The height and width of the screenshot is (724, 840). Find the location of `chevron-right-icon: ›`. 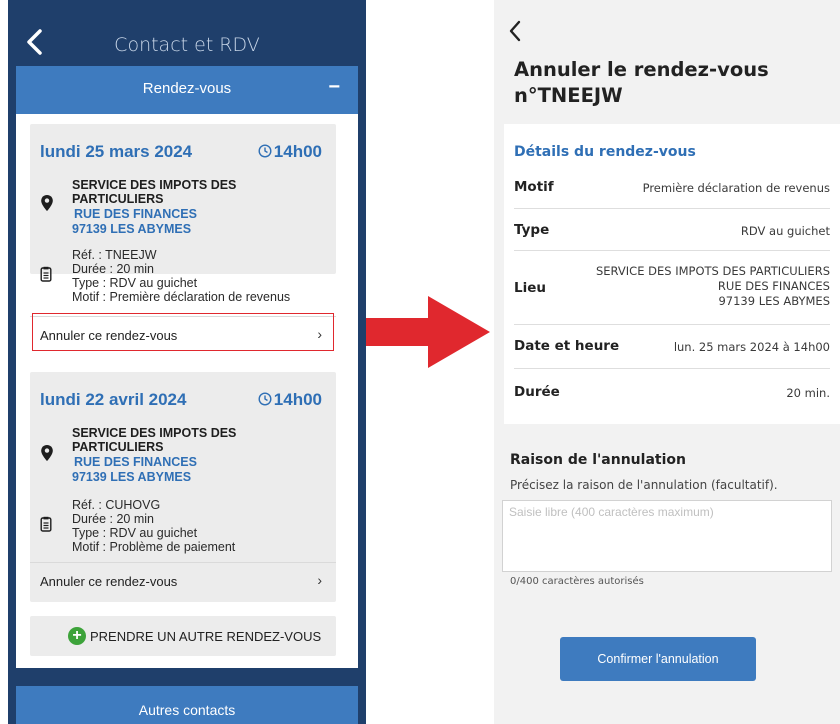

chevron-right-icon: › is located at coordinates (319, 580).